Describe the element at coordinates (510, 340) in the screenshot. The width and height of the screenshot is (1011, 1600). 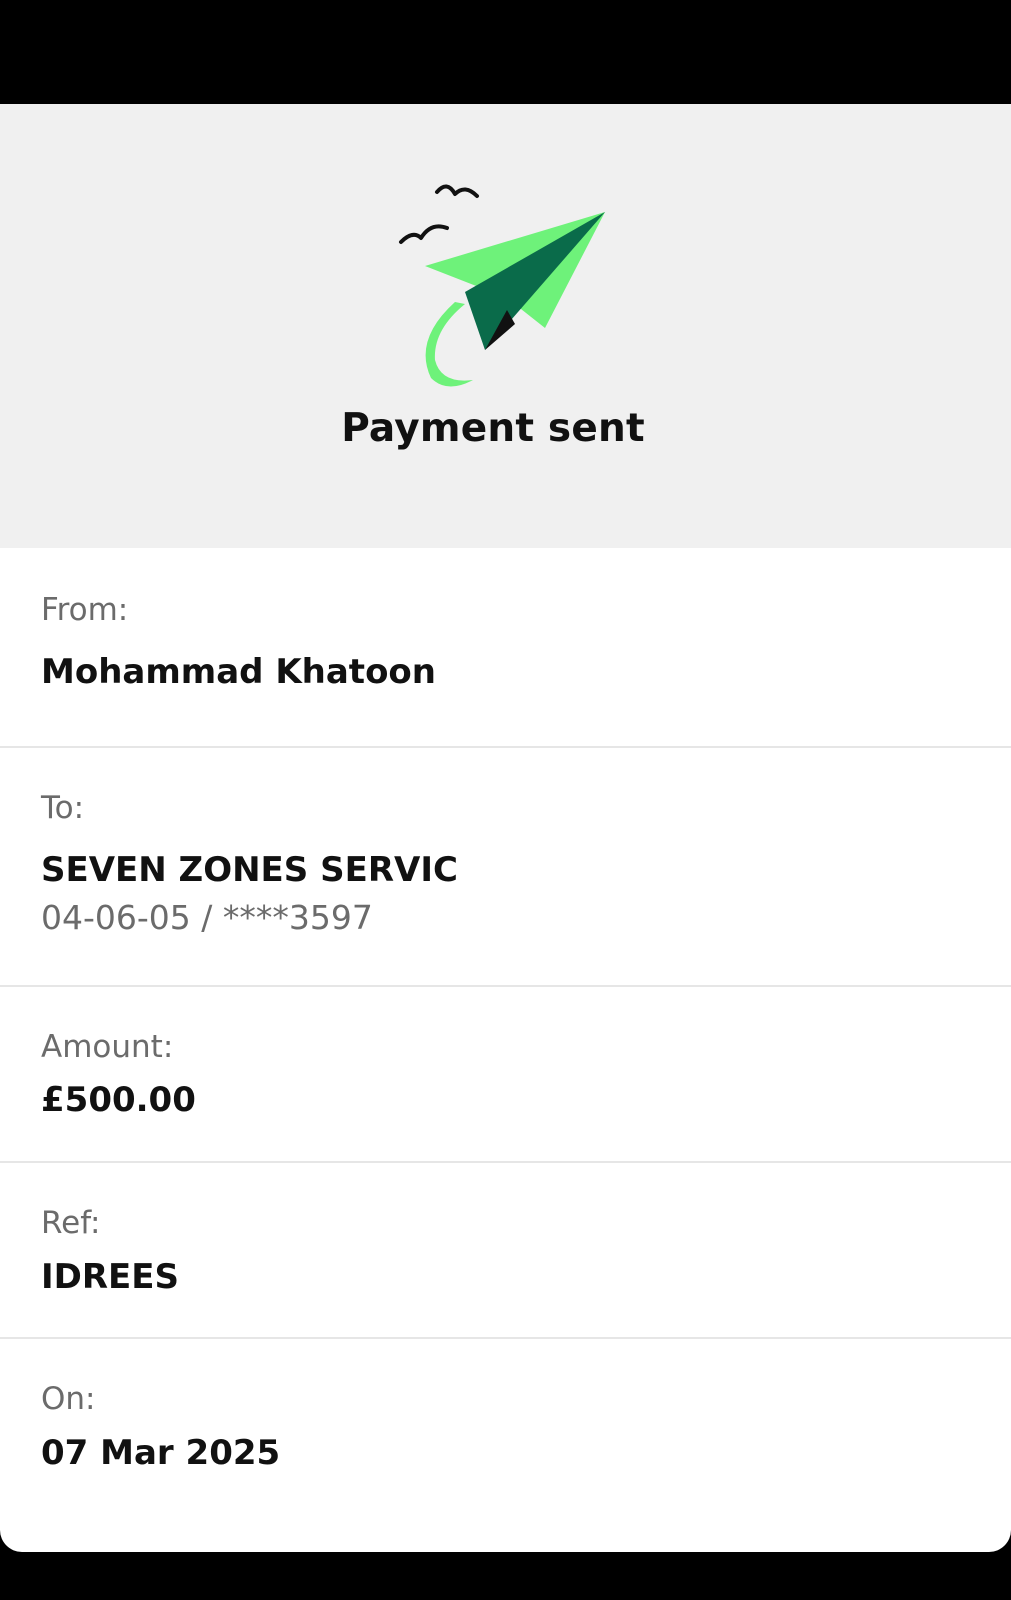
I see `paper-plane-icon` at that location.